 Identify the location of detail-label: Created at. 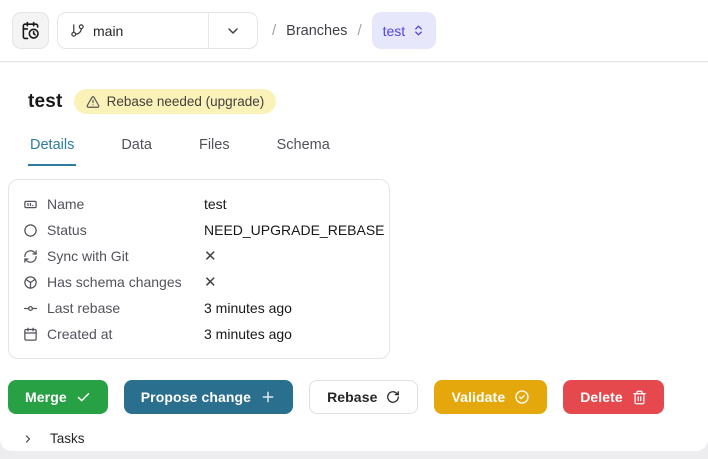
(80, 334).